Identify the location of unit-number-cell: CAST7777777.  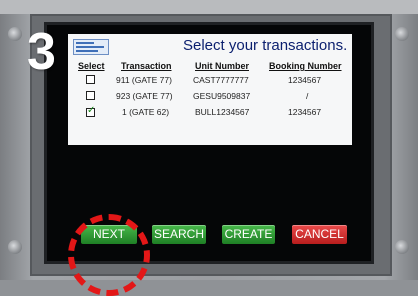
(221, 80).